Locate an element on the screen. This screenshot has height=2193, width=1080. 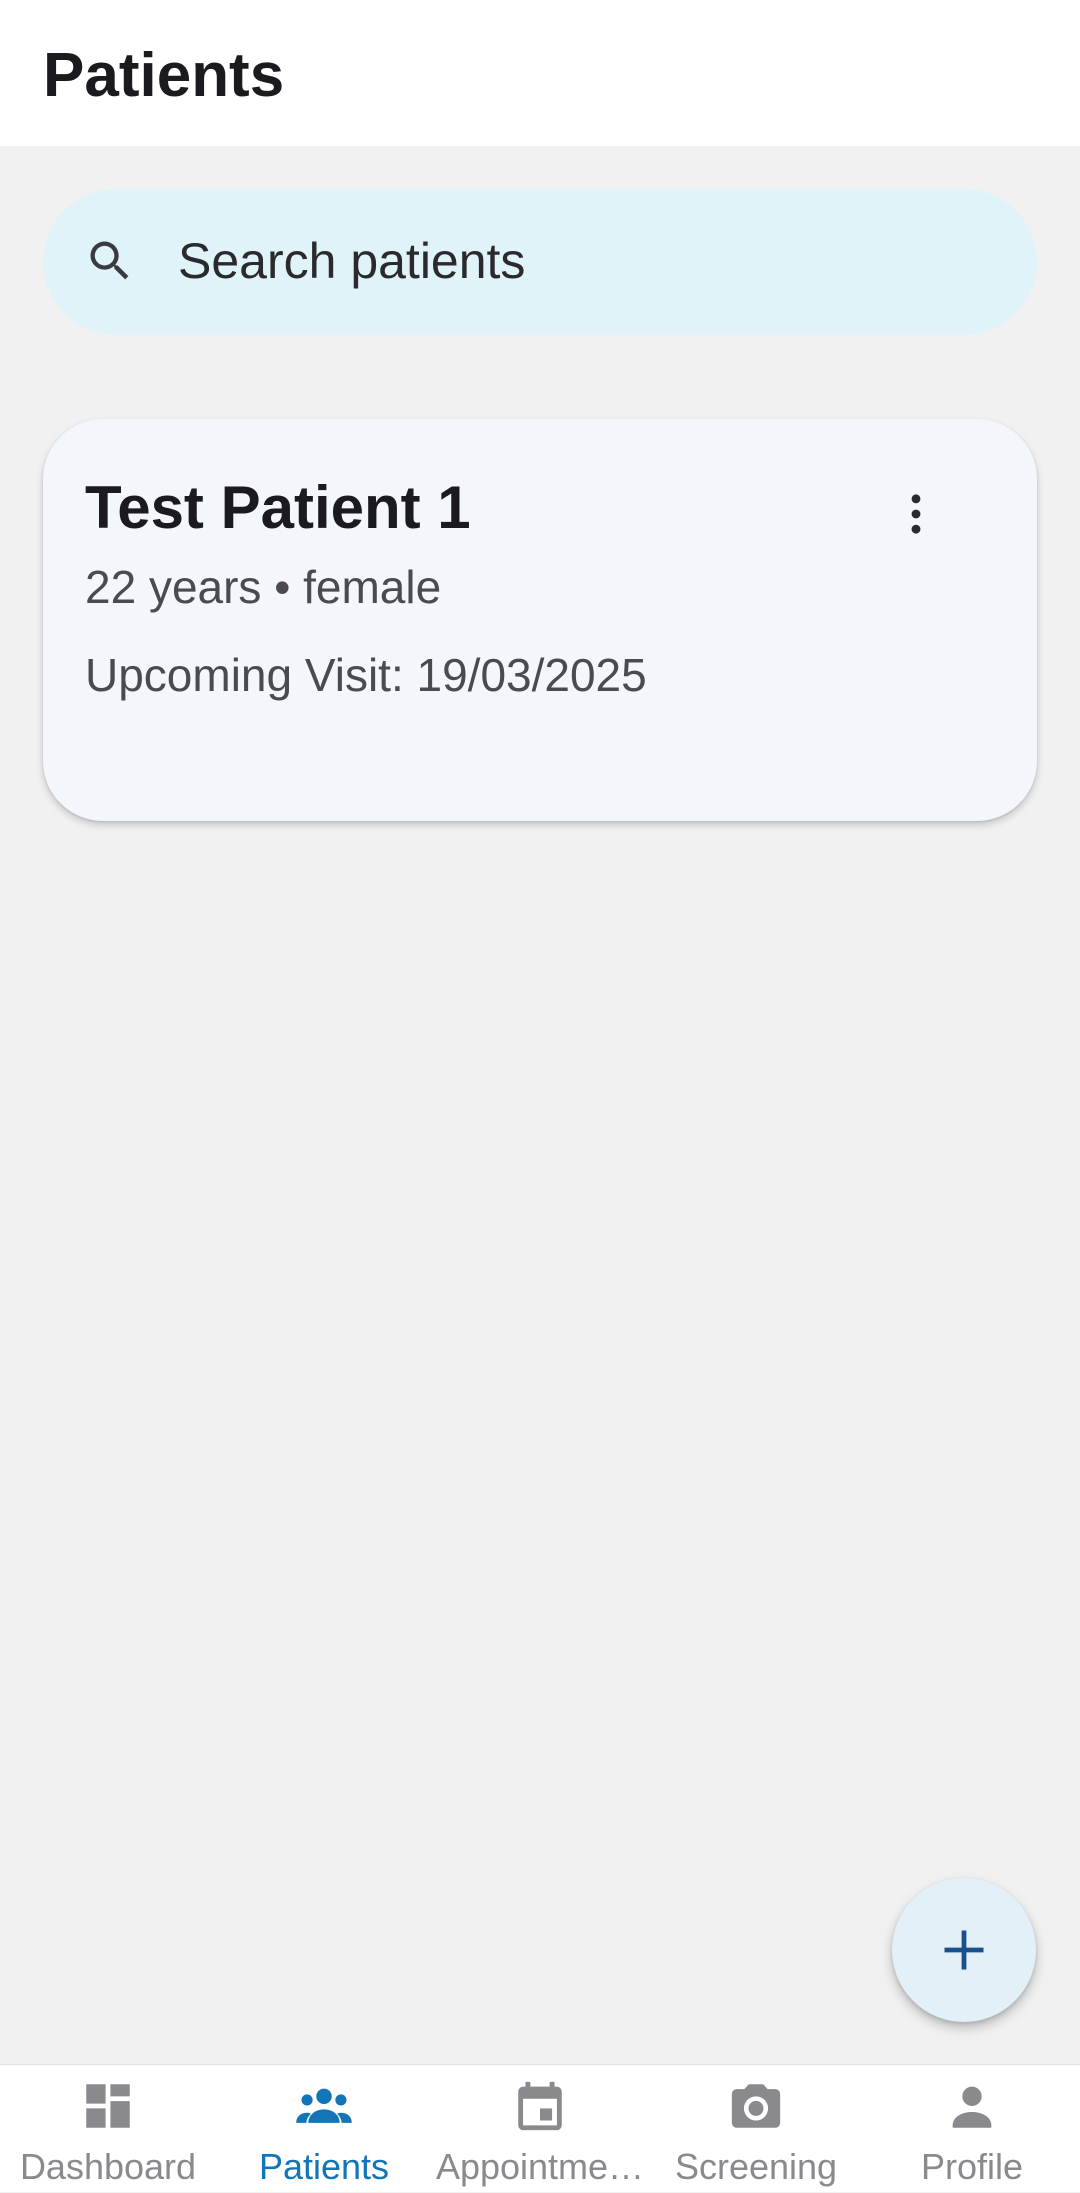
person-icon is located at coordinates (972, 2107).